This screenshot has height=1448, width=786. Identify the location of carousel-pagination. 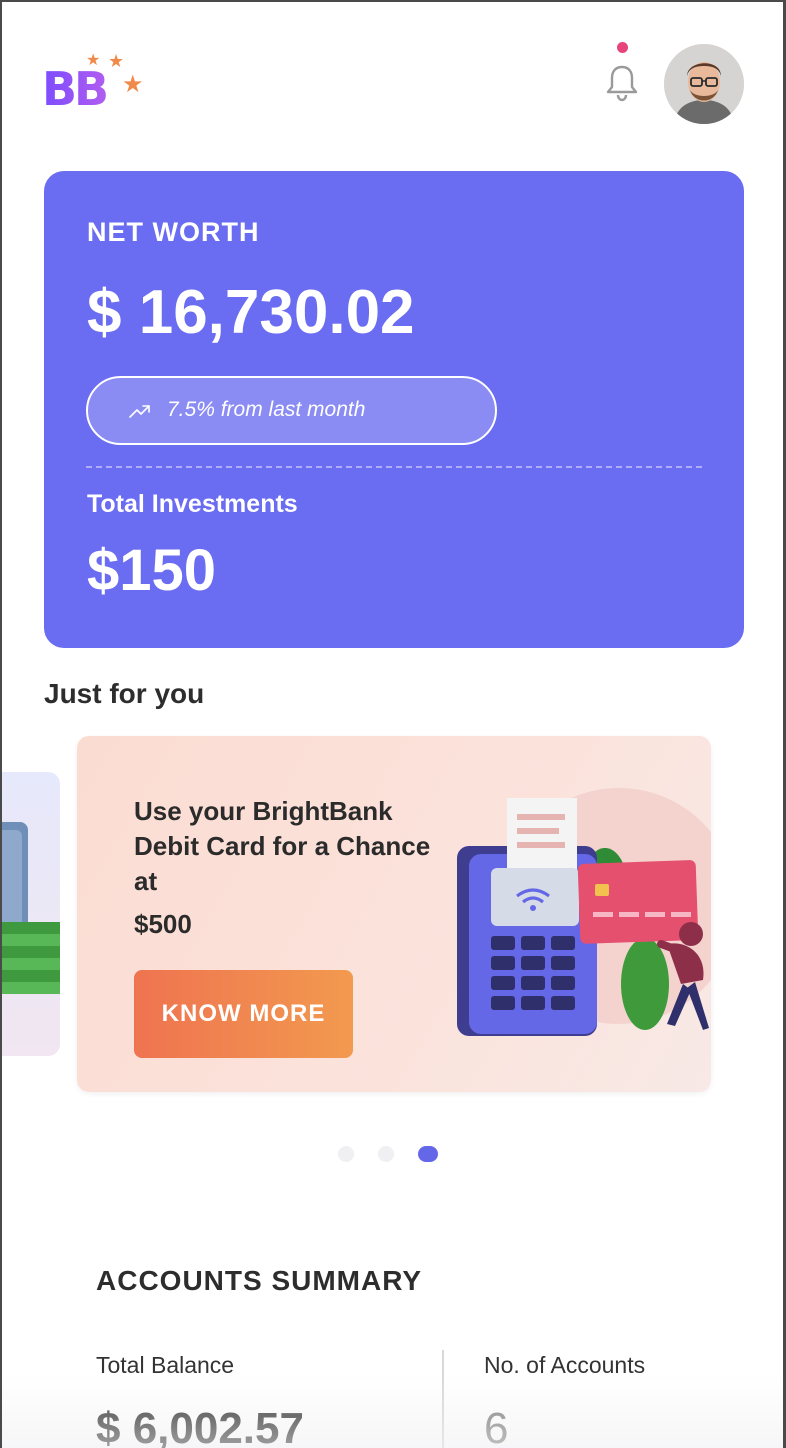
(398, 1154).